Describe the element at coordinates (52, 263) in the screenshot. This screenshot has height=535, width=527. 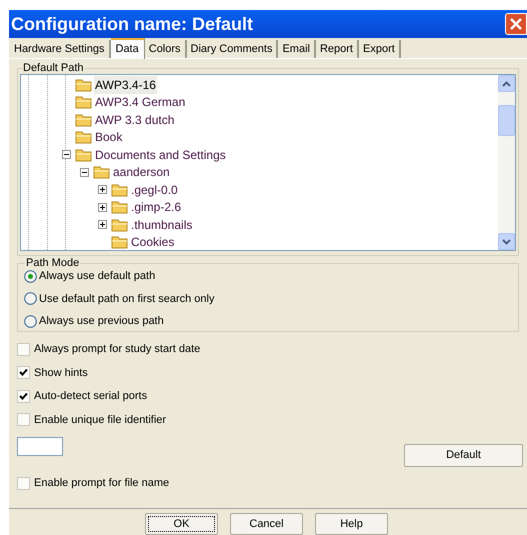
I see `group-label: Path Mode` at that location.